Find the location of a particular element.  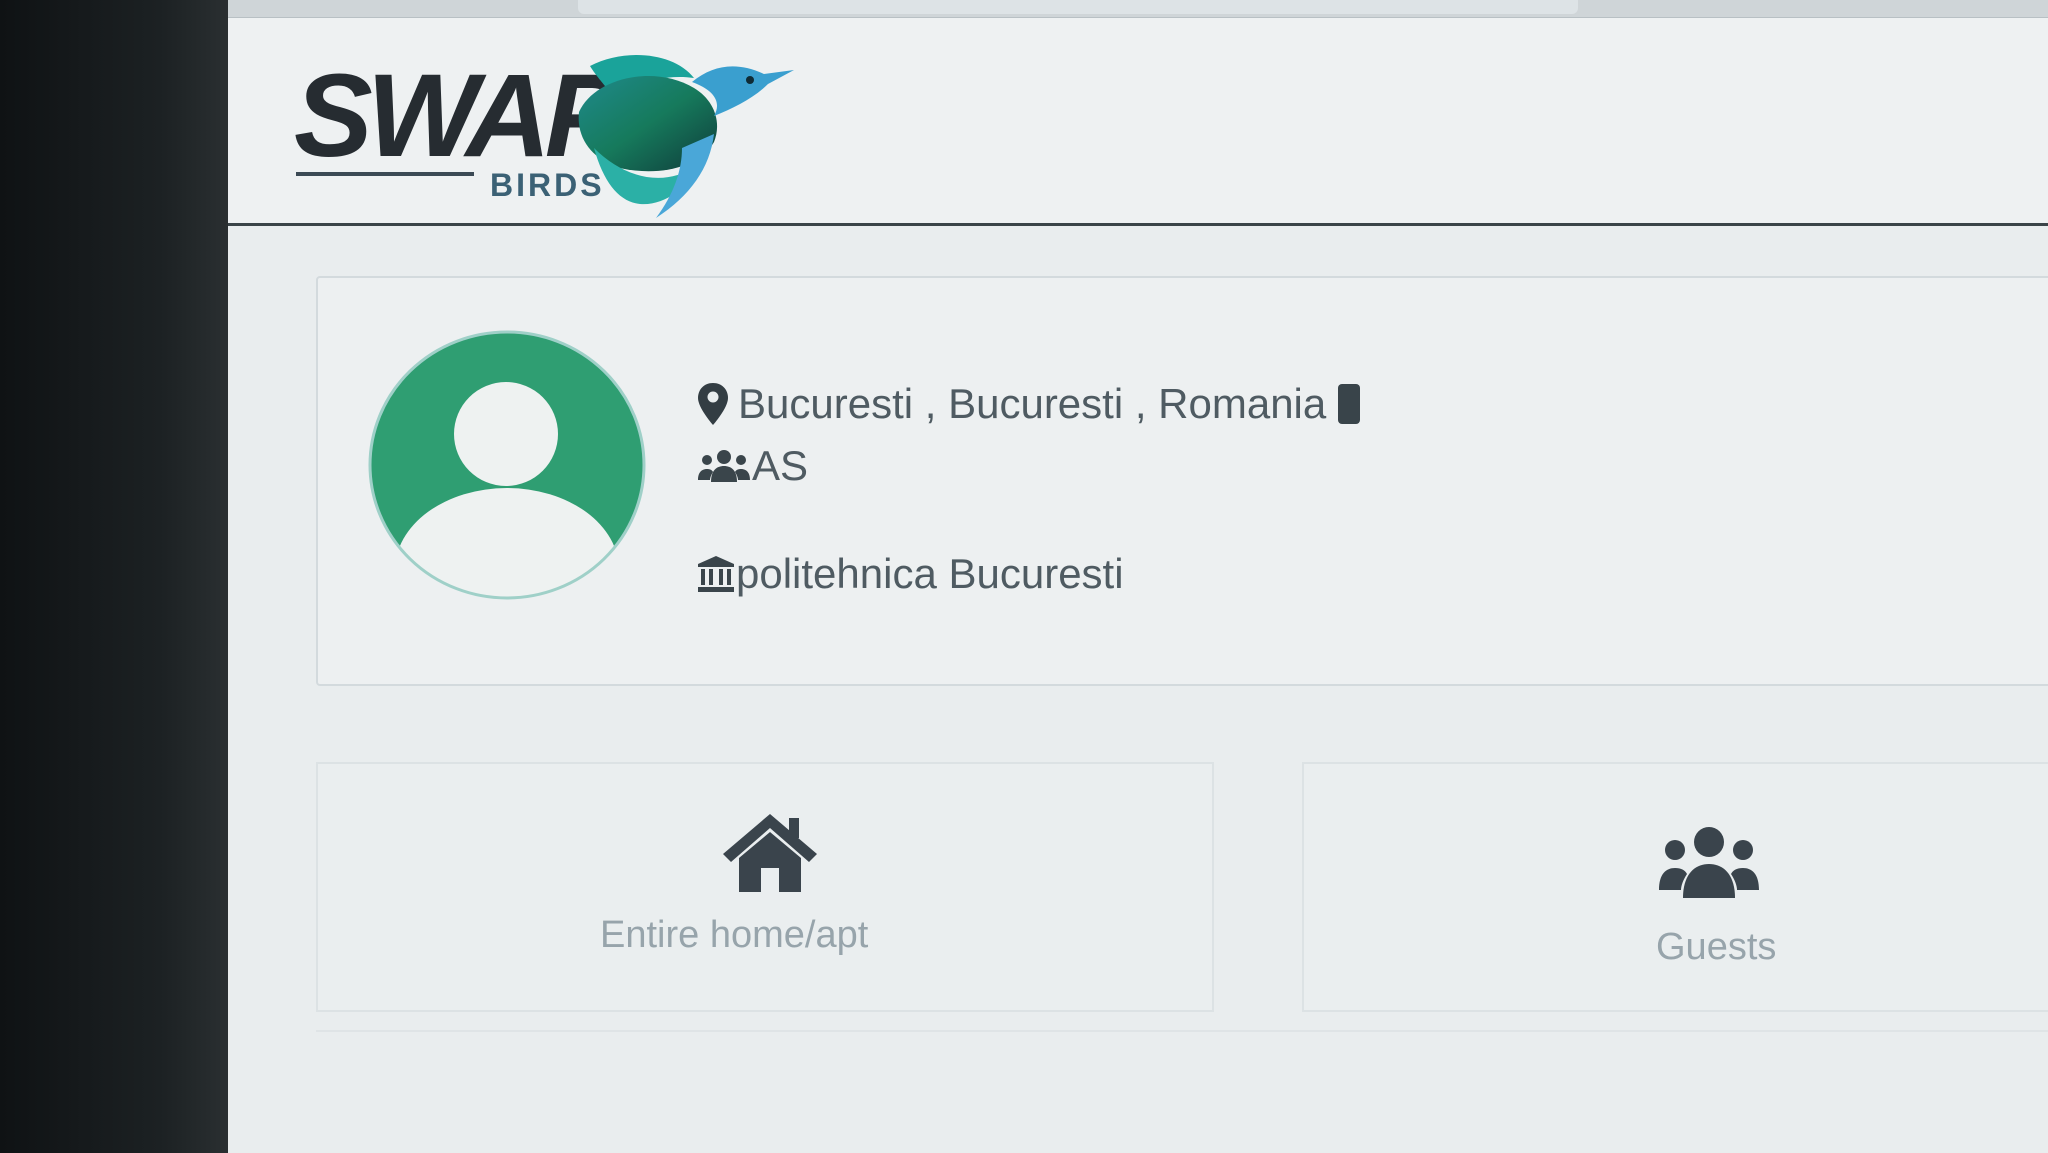

home-icon is located at coordinates (770, 853).